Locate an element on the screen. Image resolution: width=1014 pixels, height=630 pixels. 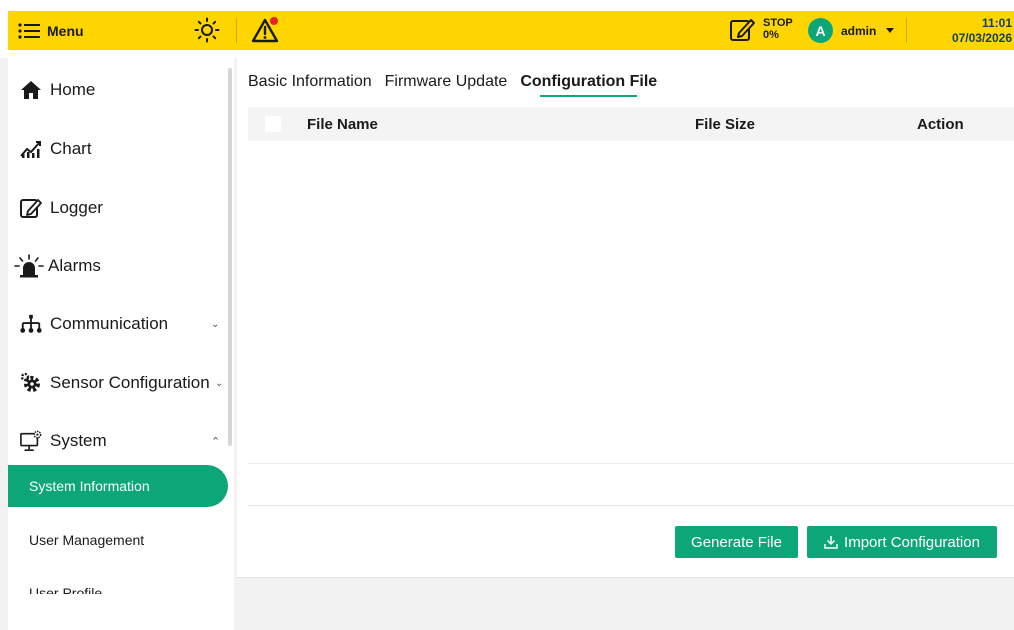
caret-down-icon is located at coordinates (890, 30).